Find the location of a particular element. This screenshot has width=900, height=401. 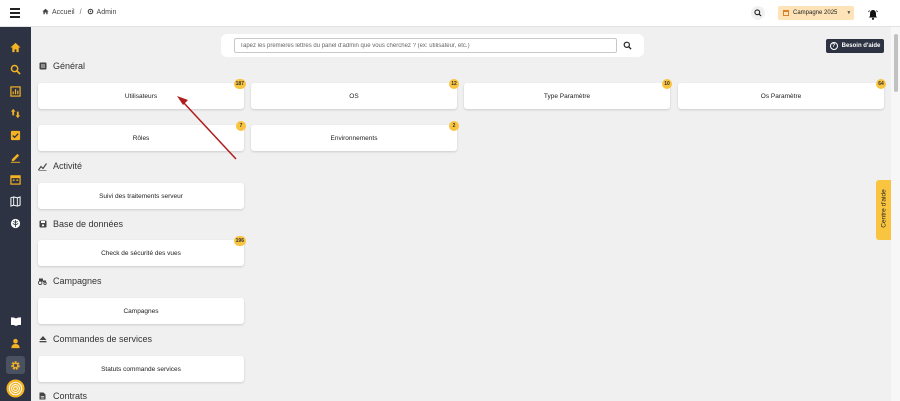

sidebar-item-tasks is located at coordinates (15, 135).